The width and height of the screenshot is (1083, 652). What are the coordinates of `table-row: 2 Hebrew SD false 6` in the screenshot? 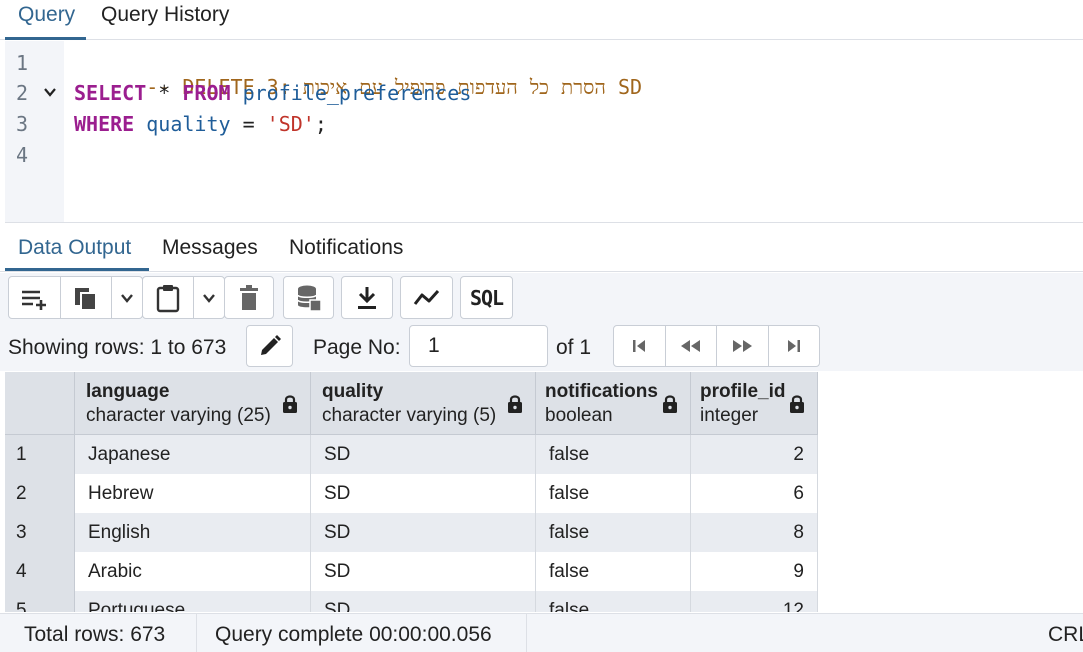 It's located at (411, 493).